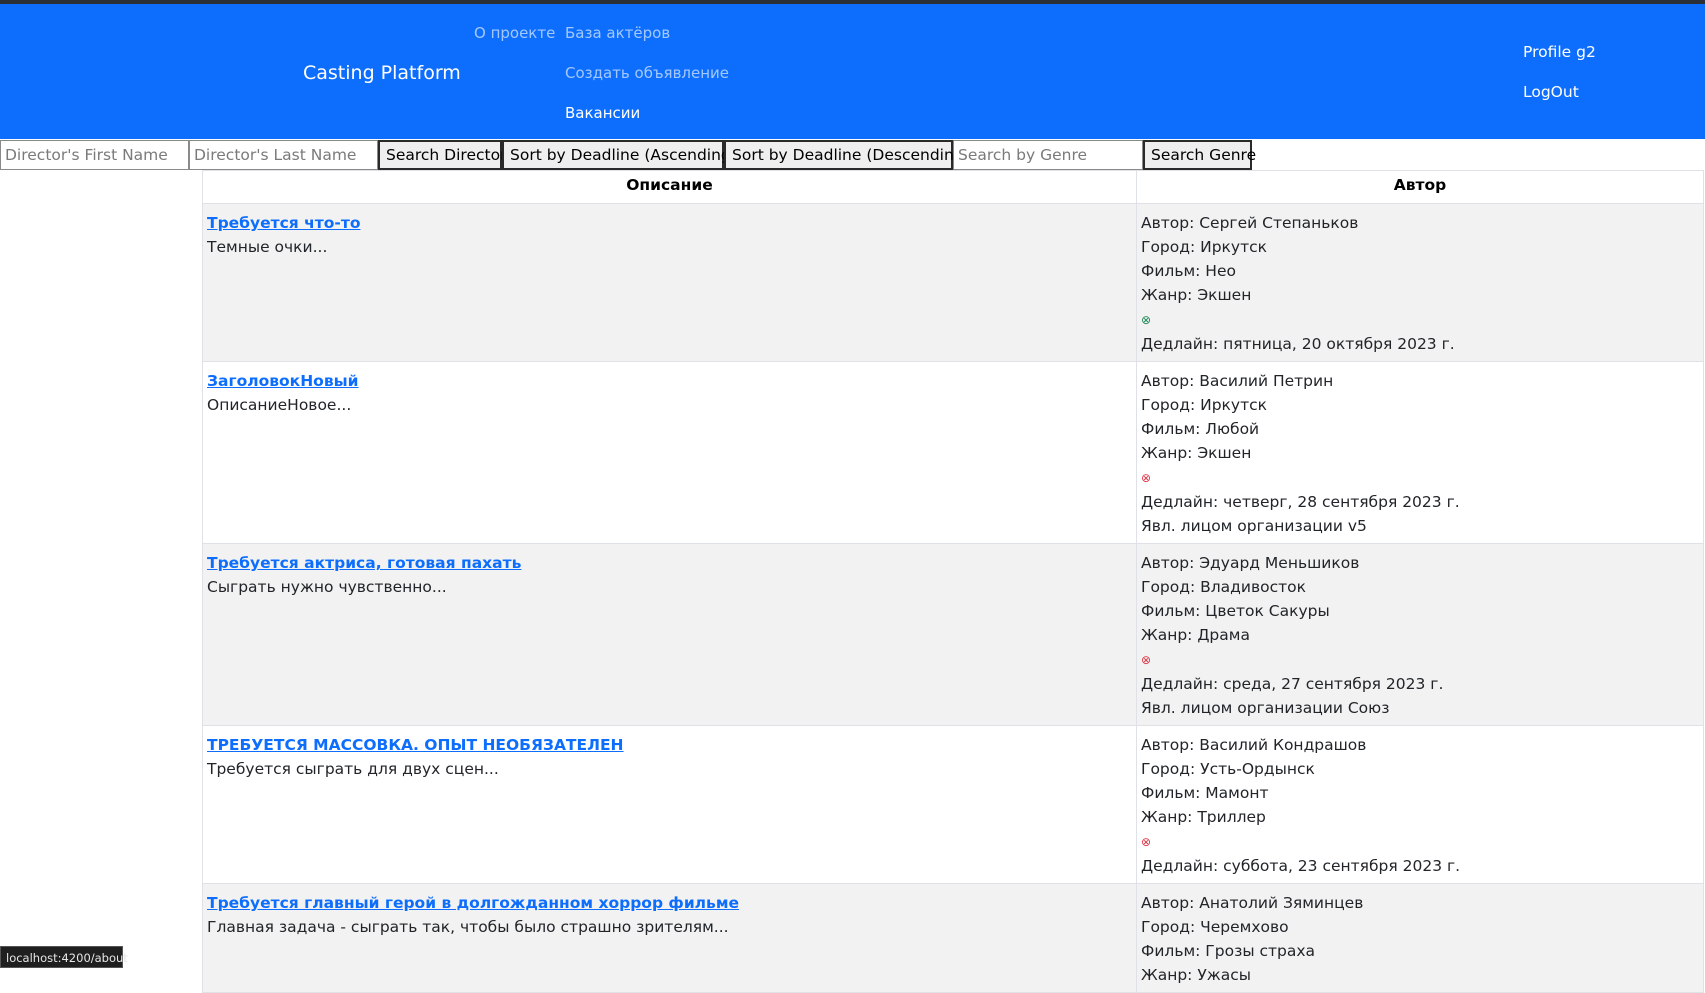 The width and height of the screenshot is (1705, 993). I want to click on organization: Явл. лицом организации v5, so click(1254, 526).